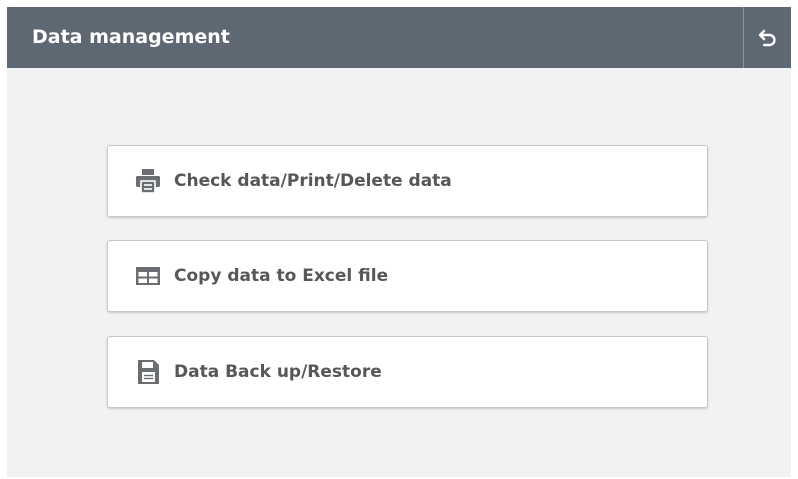 The width and height of the screenshot is (798, 479). Describe the element at coordinates (148, 372) in the screenshot. I see `save-file-icon` at that location.